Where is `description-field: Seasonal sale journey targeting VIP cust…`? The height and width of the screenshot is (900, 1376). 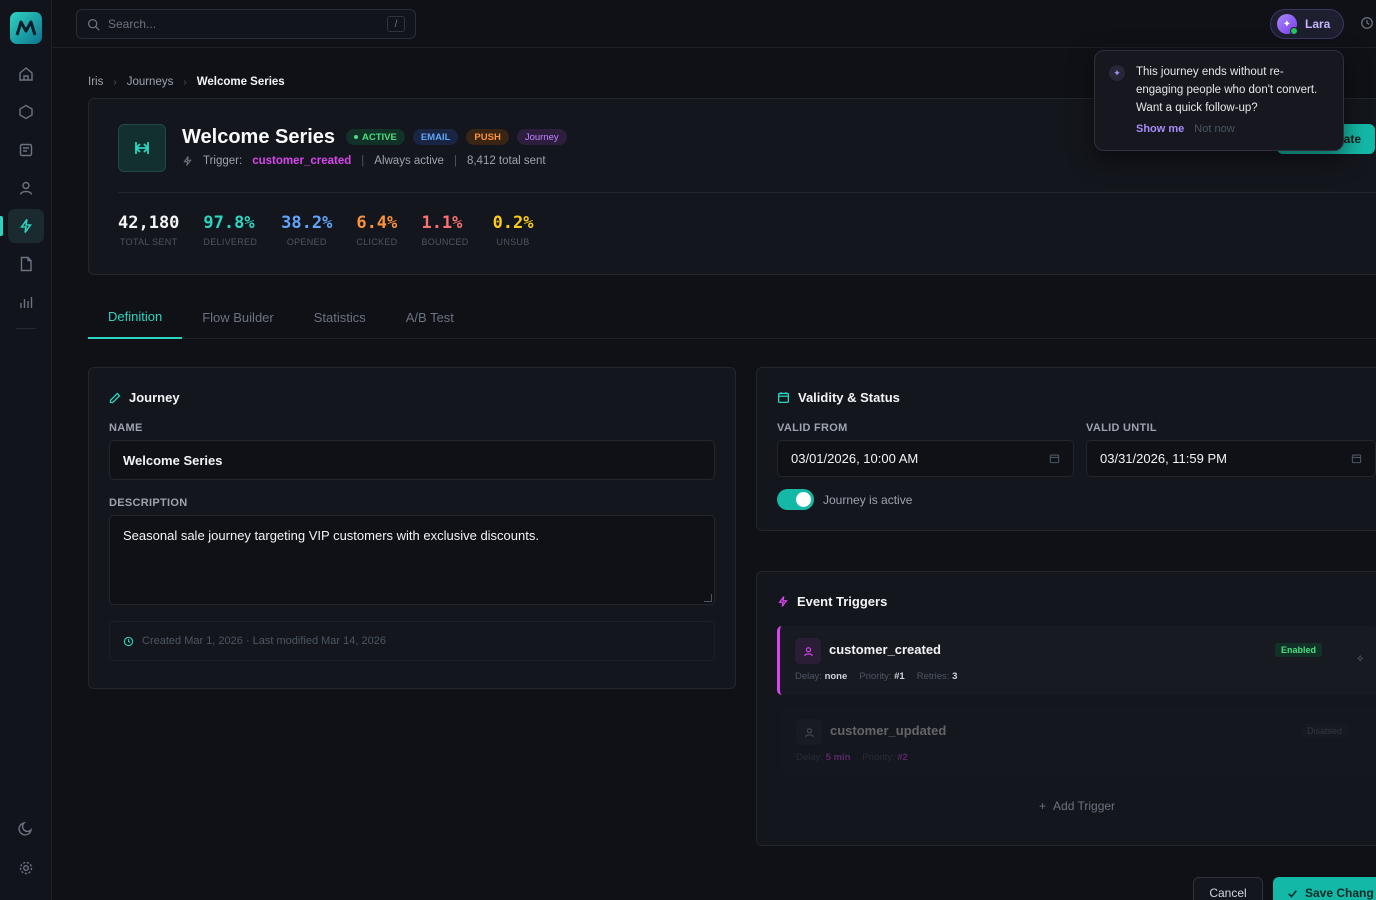
description-field: Seasonal sale journey targeting VIP cust… is located at coordinates (412, 560).